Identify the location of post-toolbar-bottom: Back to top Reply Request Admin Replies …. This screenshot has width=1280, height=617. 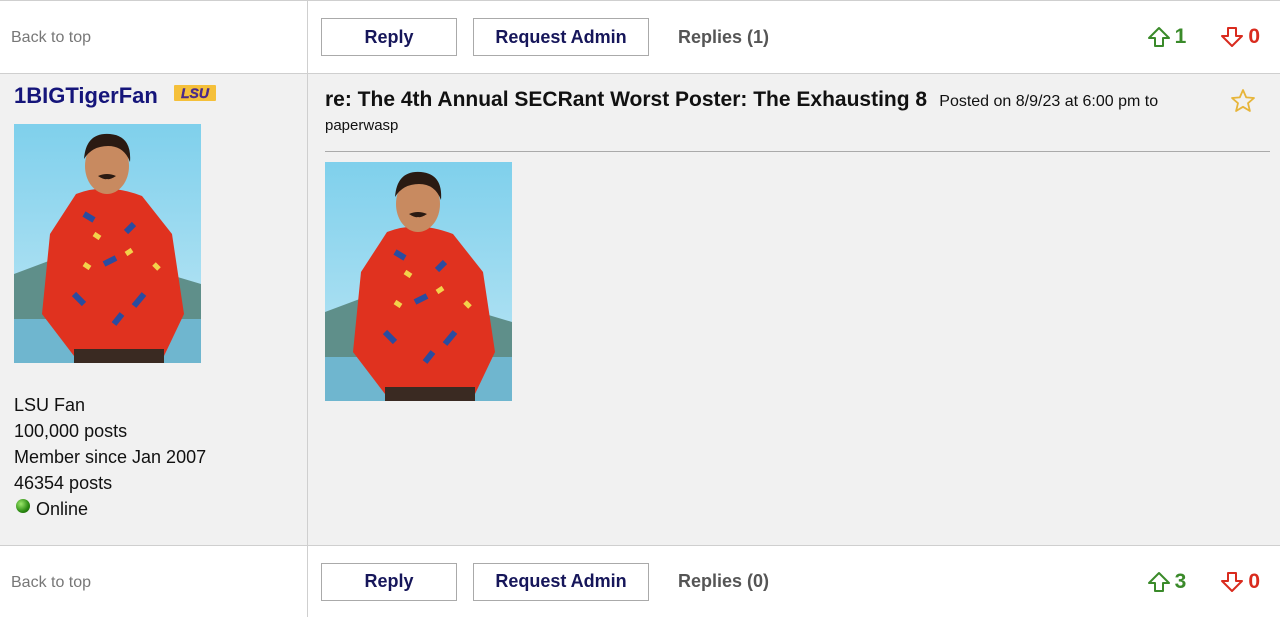
(640, 581).